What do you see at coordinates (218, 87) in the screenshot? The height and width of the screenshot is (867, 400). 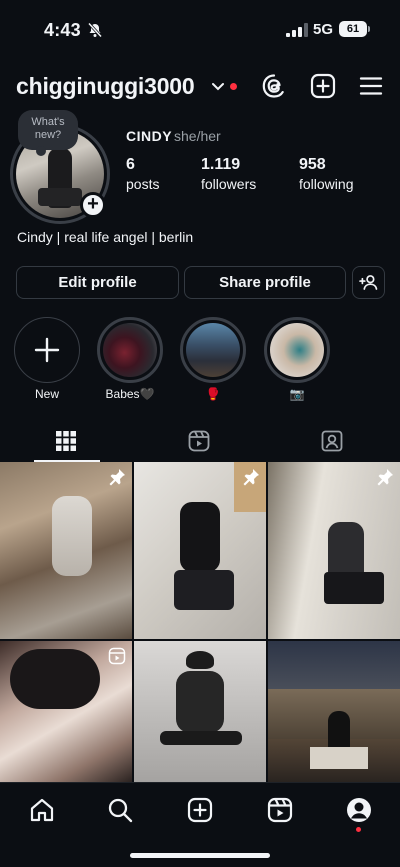 I see `chevron-down-icon` at bounding box center [218, 87].